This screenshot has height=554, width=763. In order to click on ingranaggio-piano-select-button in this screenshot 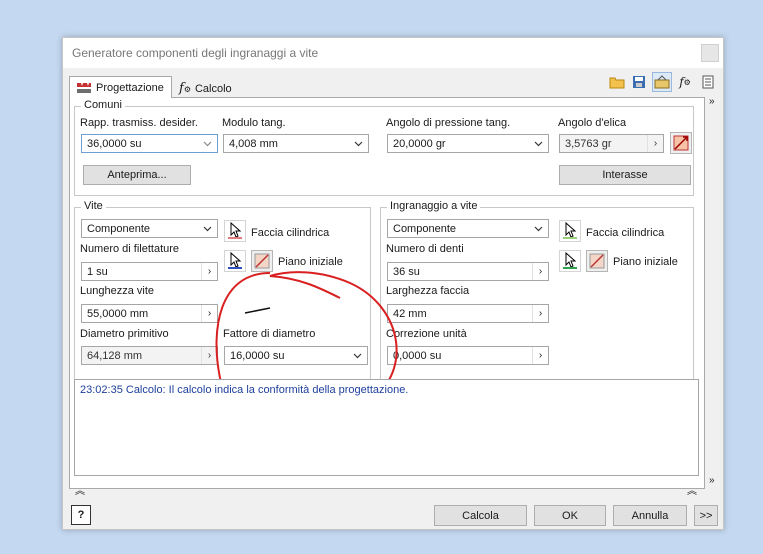, I will do `click(570, 261)`.